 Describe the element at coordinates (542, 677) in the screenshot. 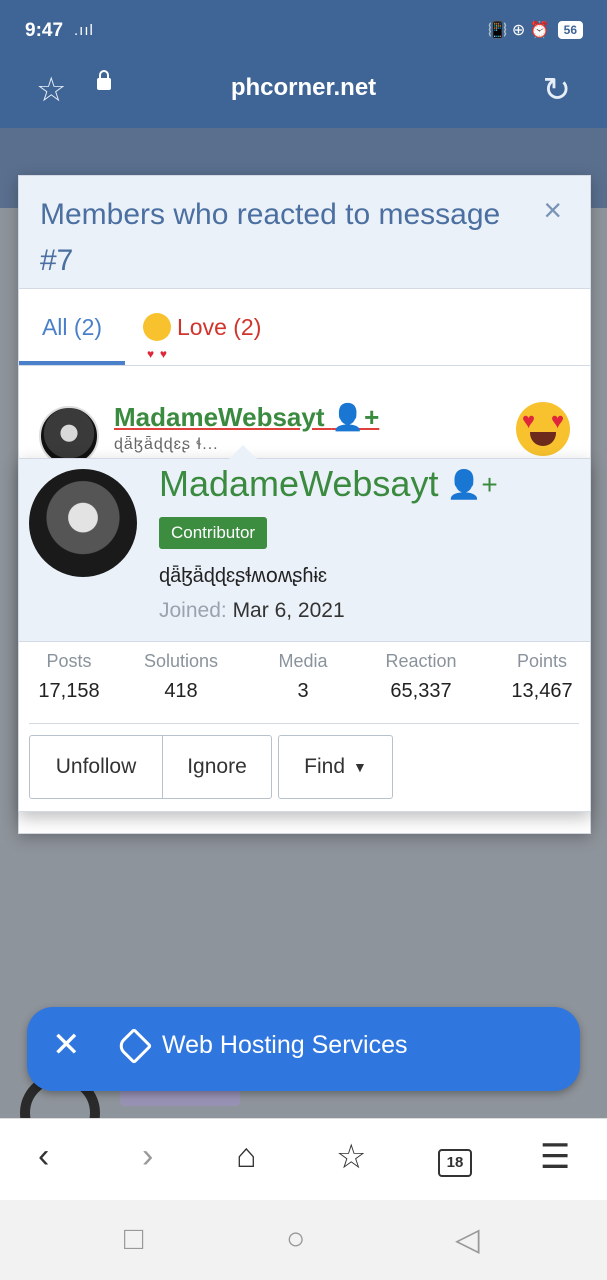

I see `stat-points: Points 13,467` at that location.